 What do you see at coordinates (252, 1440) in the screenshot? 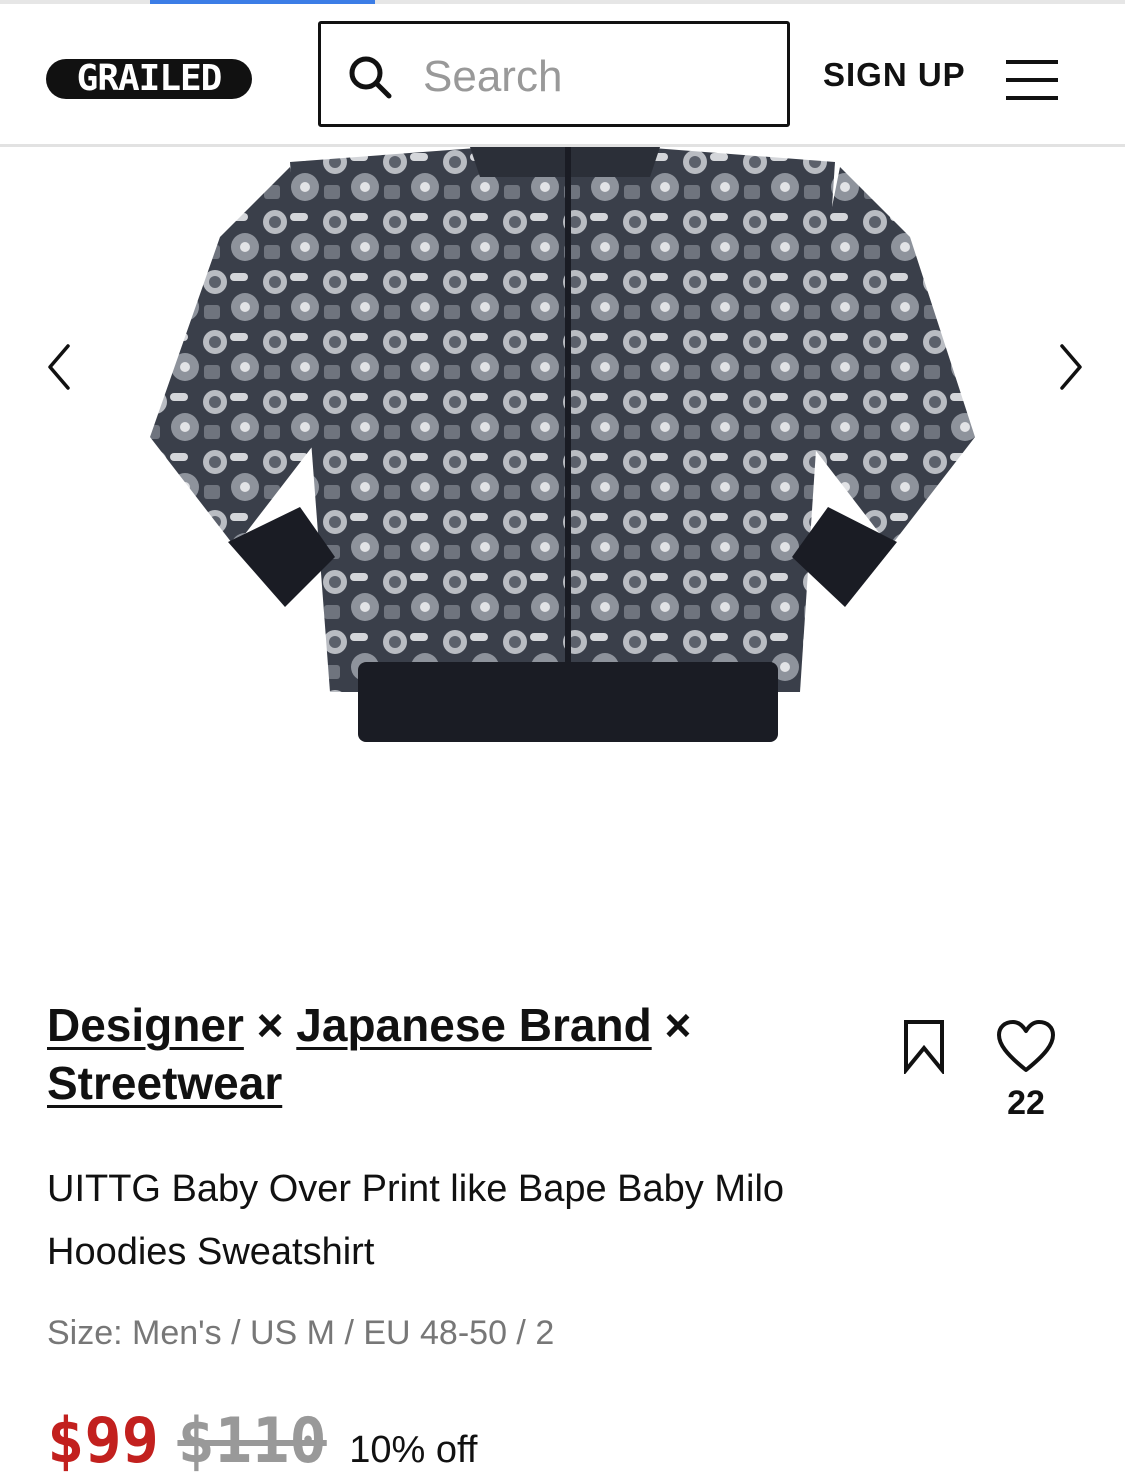
I see `original-price: $110` at bounding box center [252, 1440].